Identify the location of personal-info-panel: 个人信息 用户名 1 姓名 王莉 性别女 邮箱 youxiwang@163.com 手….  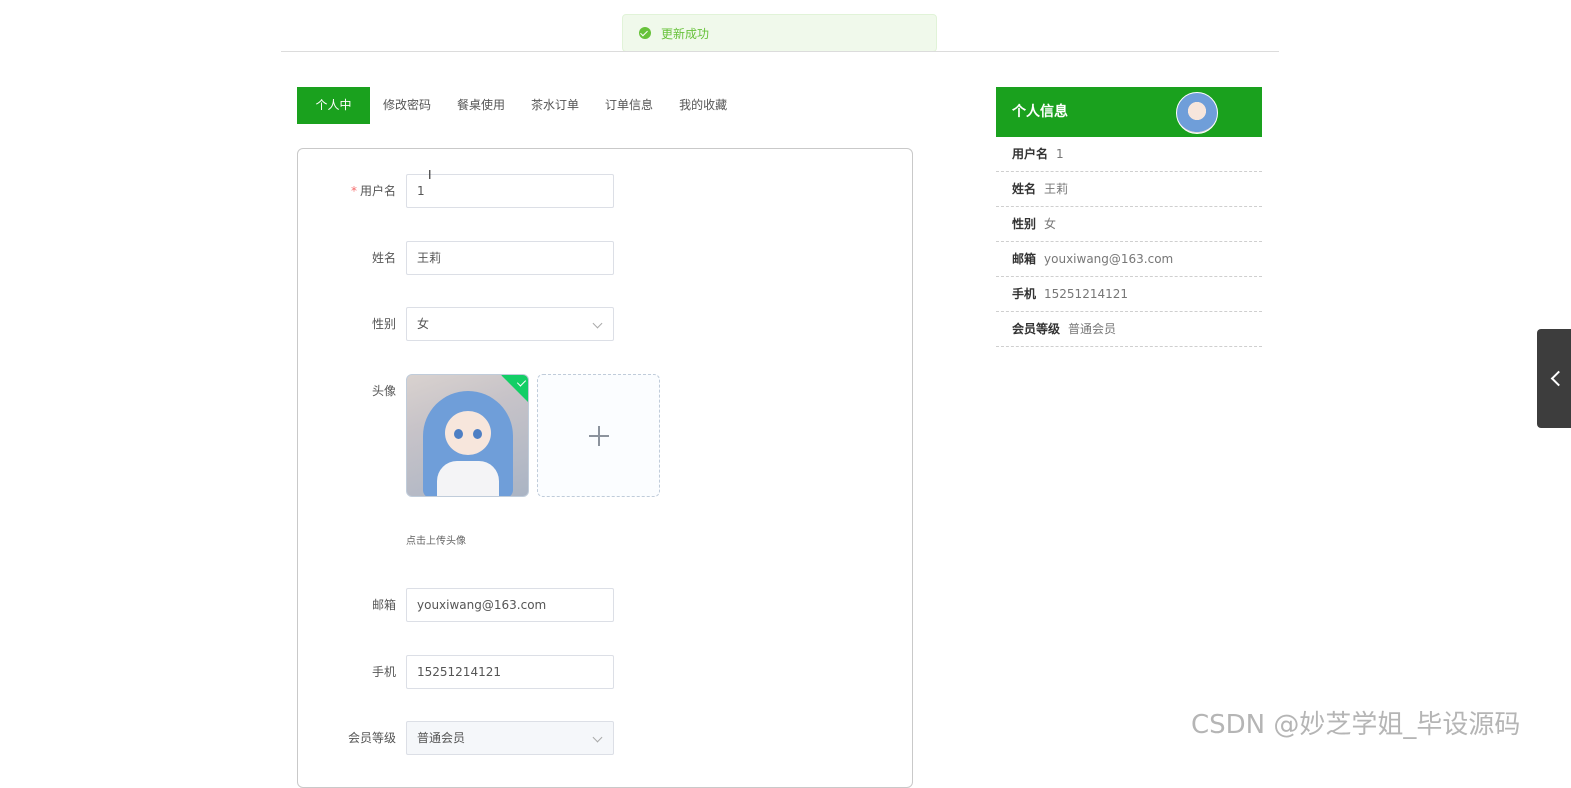
(1129, 217).